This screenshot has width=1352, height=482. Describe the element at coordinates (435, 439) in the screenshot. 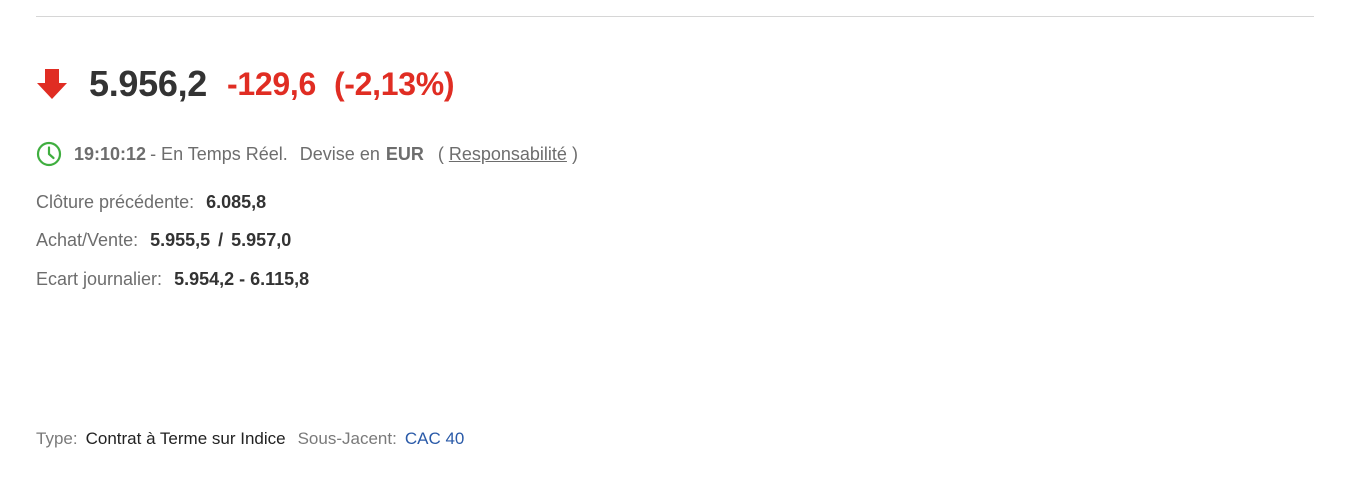

I see `underlying-link: CAC 40` at that location.